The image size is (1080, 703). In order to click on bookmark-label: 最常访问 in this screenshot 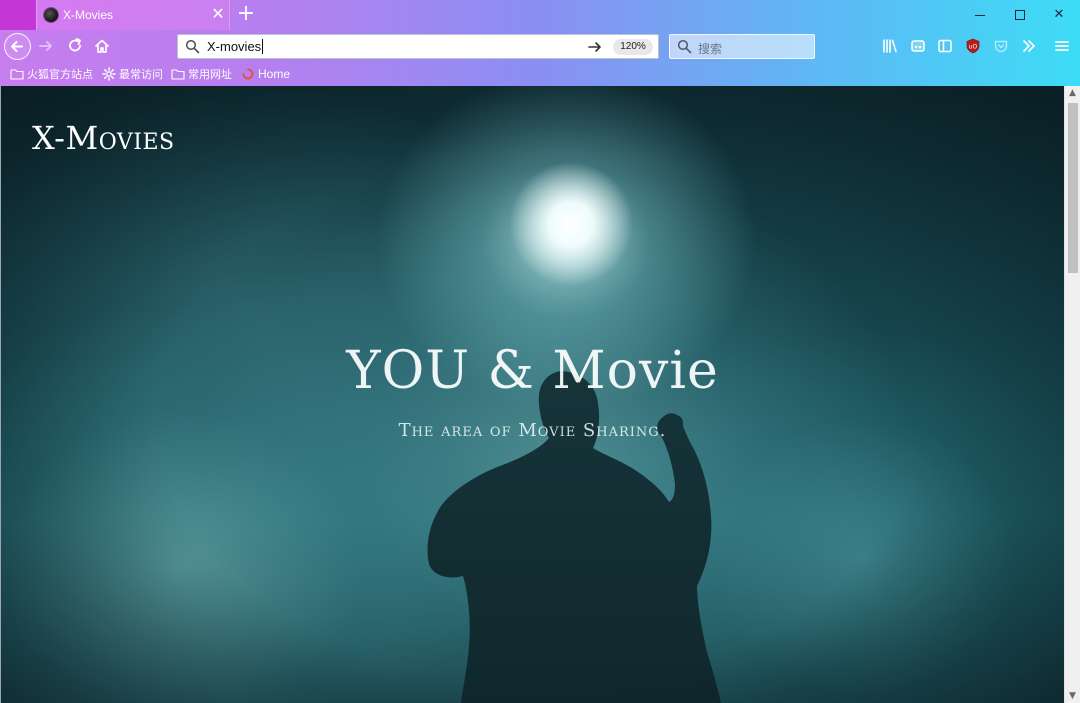, I will do `click(141, 74)`.